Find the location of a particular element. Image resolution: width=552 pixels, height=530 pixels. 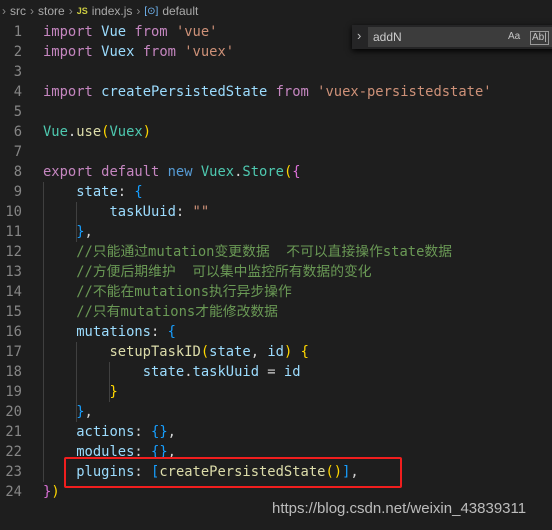

code-line: 10 taskUuid: "" is located at coordinates (276, 212).